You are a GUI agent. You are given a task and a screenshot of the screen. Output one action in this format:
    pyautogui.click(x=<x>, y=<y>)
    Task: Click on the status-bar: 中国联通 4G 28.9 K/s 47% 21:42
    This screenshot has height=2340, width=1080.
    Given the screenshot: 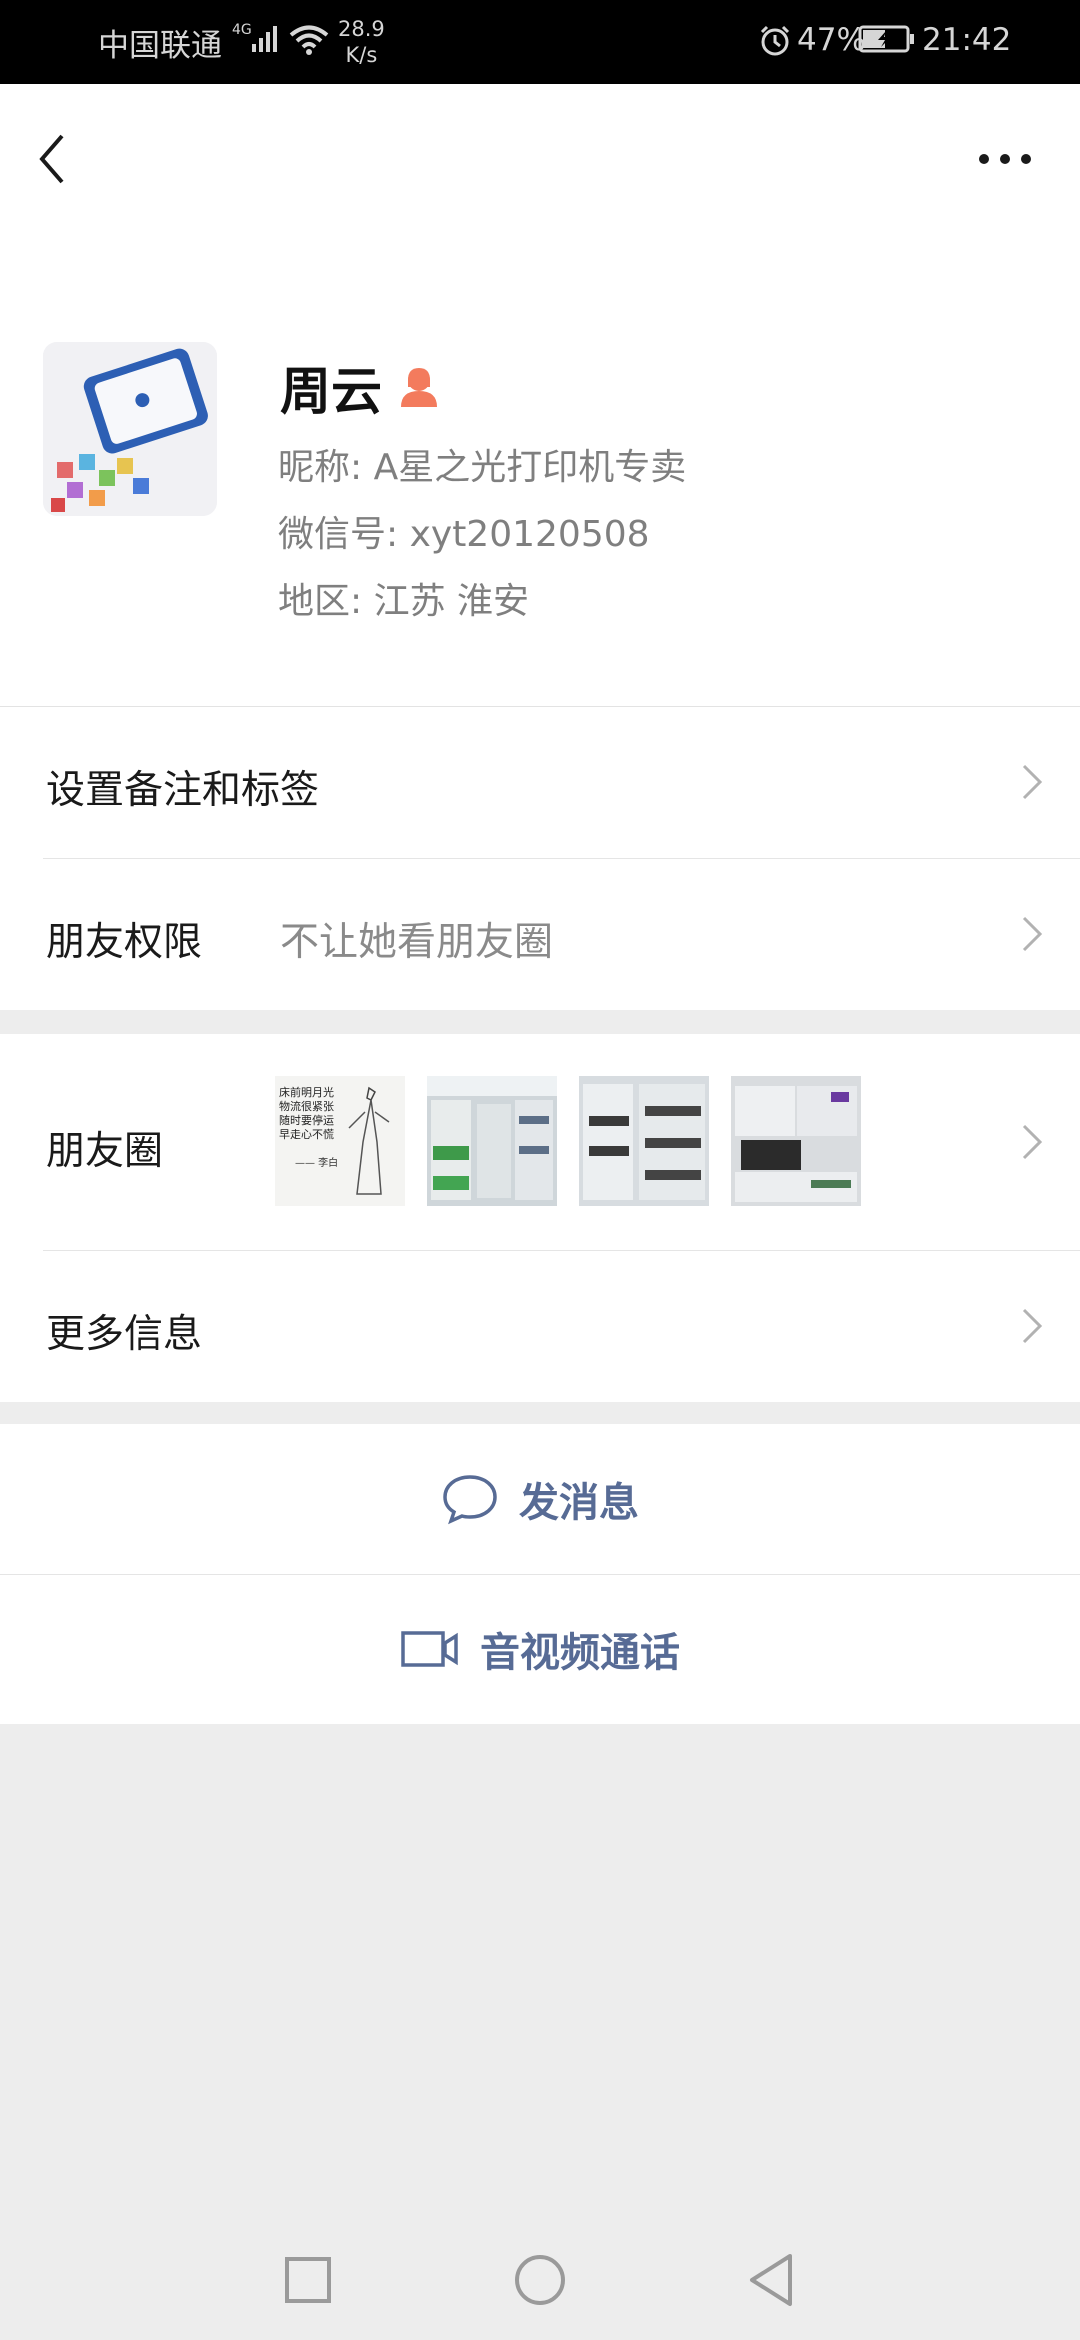 What is the action you would take?
    pyautogui.click(x=540, y=42)
    